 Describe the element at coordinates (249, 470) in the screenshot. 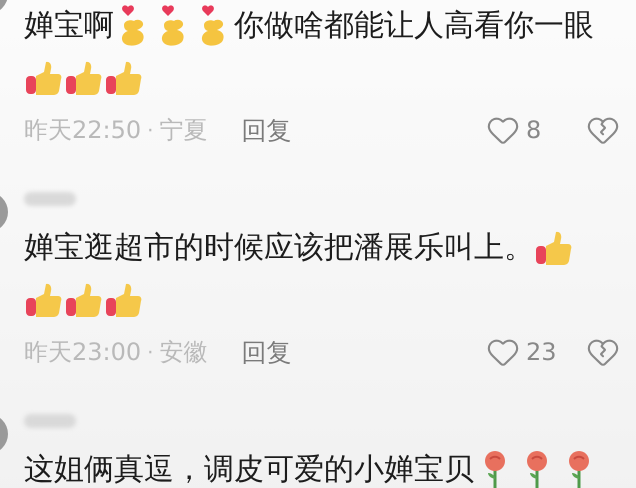

I see `comment-text: 这姐俩真逗，调皮可爱的小婵宝贝` at that location.